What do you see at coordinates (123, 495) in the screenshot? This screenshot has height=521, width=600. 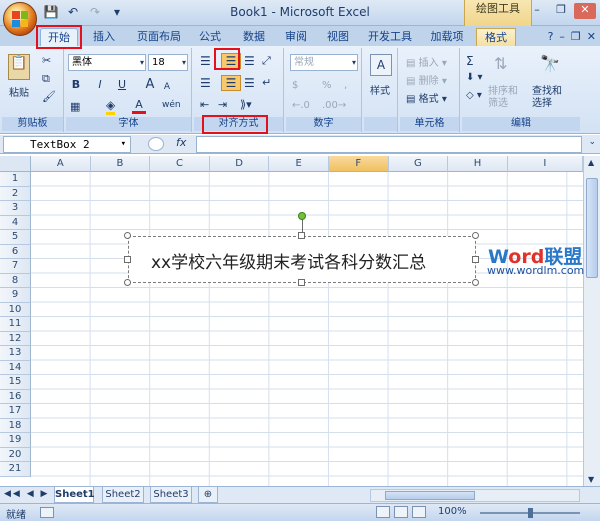 I see `sheet-tab-2: Sheet2` at bounding box center [123, 495].